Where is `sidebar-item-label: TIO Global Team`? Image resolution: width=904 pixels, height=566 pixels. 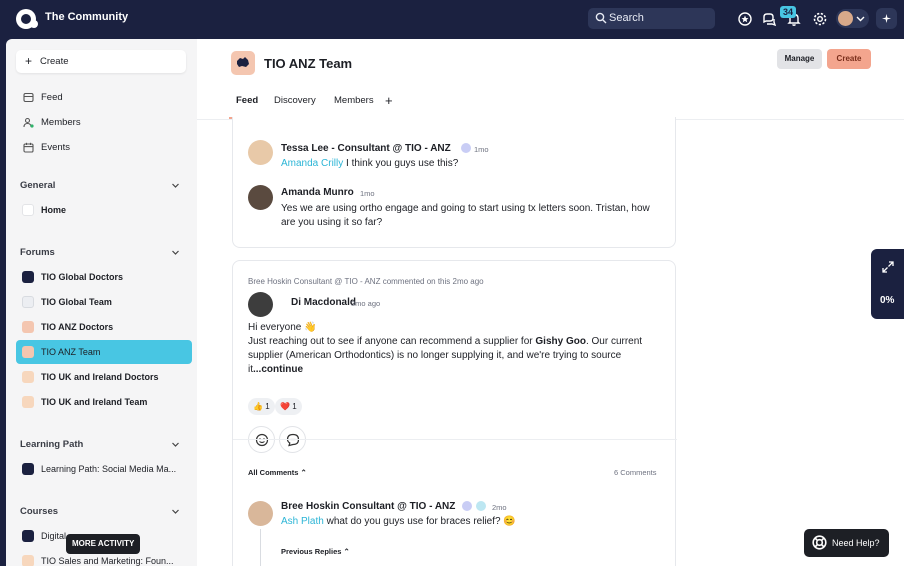
sidebar-item-label: TIO Global Team is located at coordinates (76, 302).